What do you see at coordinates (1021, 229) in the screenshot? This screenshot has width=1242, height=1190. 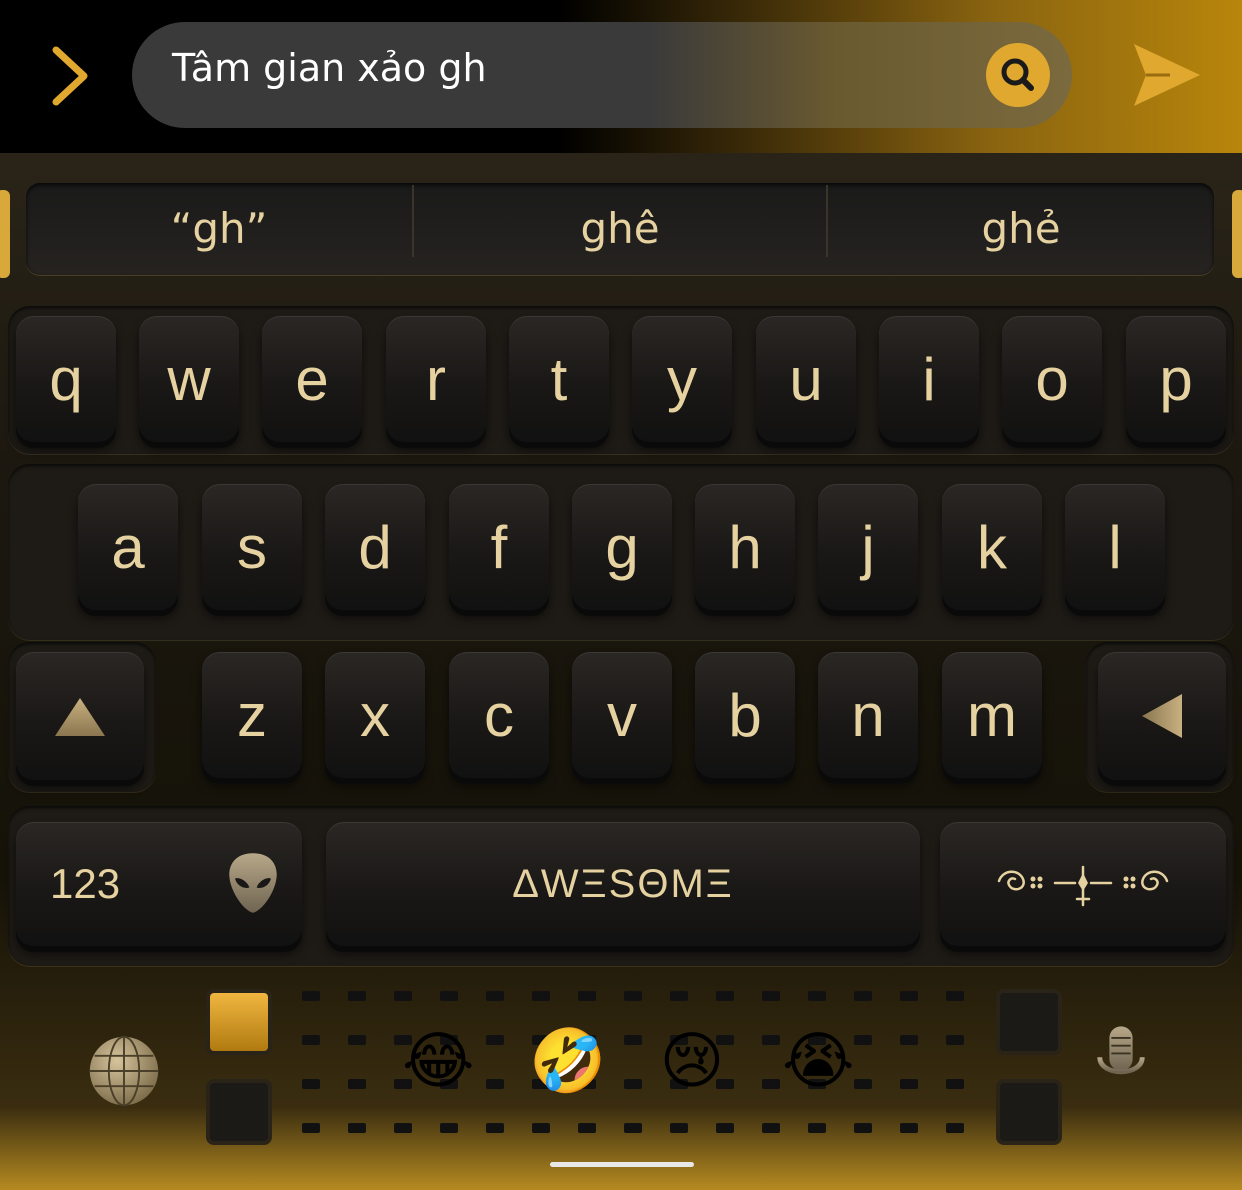 I see `suggestion-3: ghẻ` at bounding box center [1021, 229].